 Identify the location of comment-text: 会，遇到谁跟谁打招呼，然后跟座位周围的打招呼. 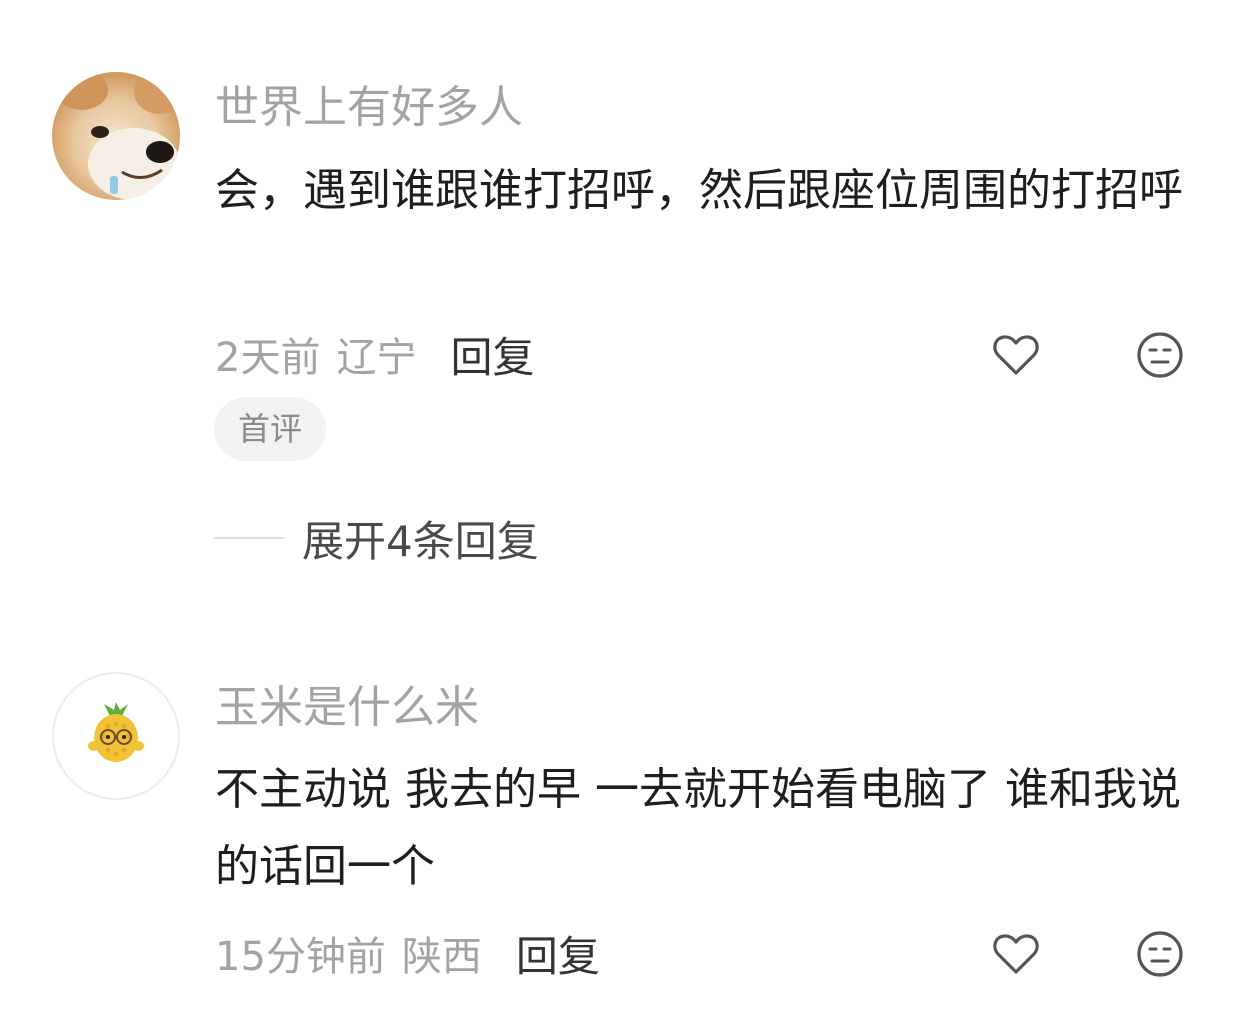
(699, 190).